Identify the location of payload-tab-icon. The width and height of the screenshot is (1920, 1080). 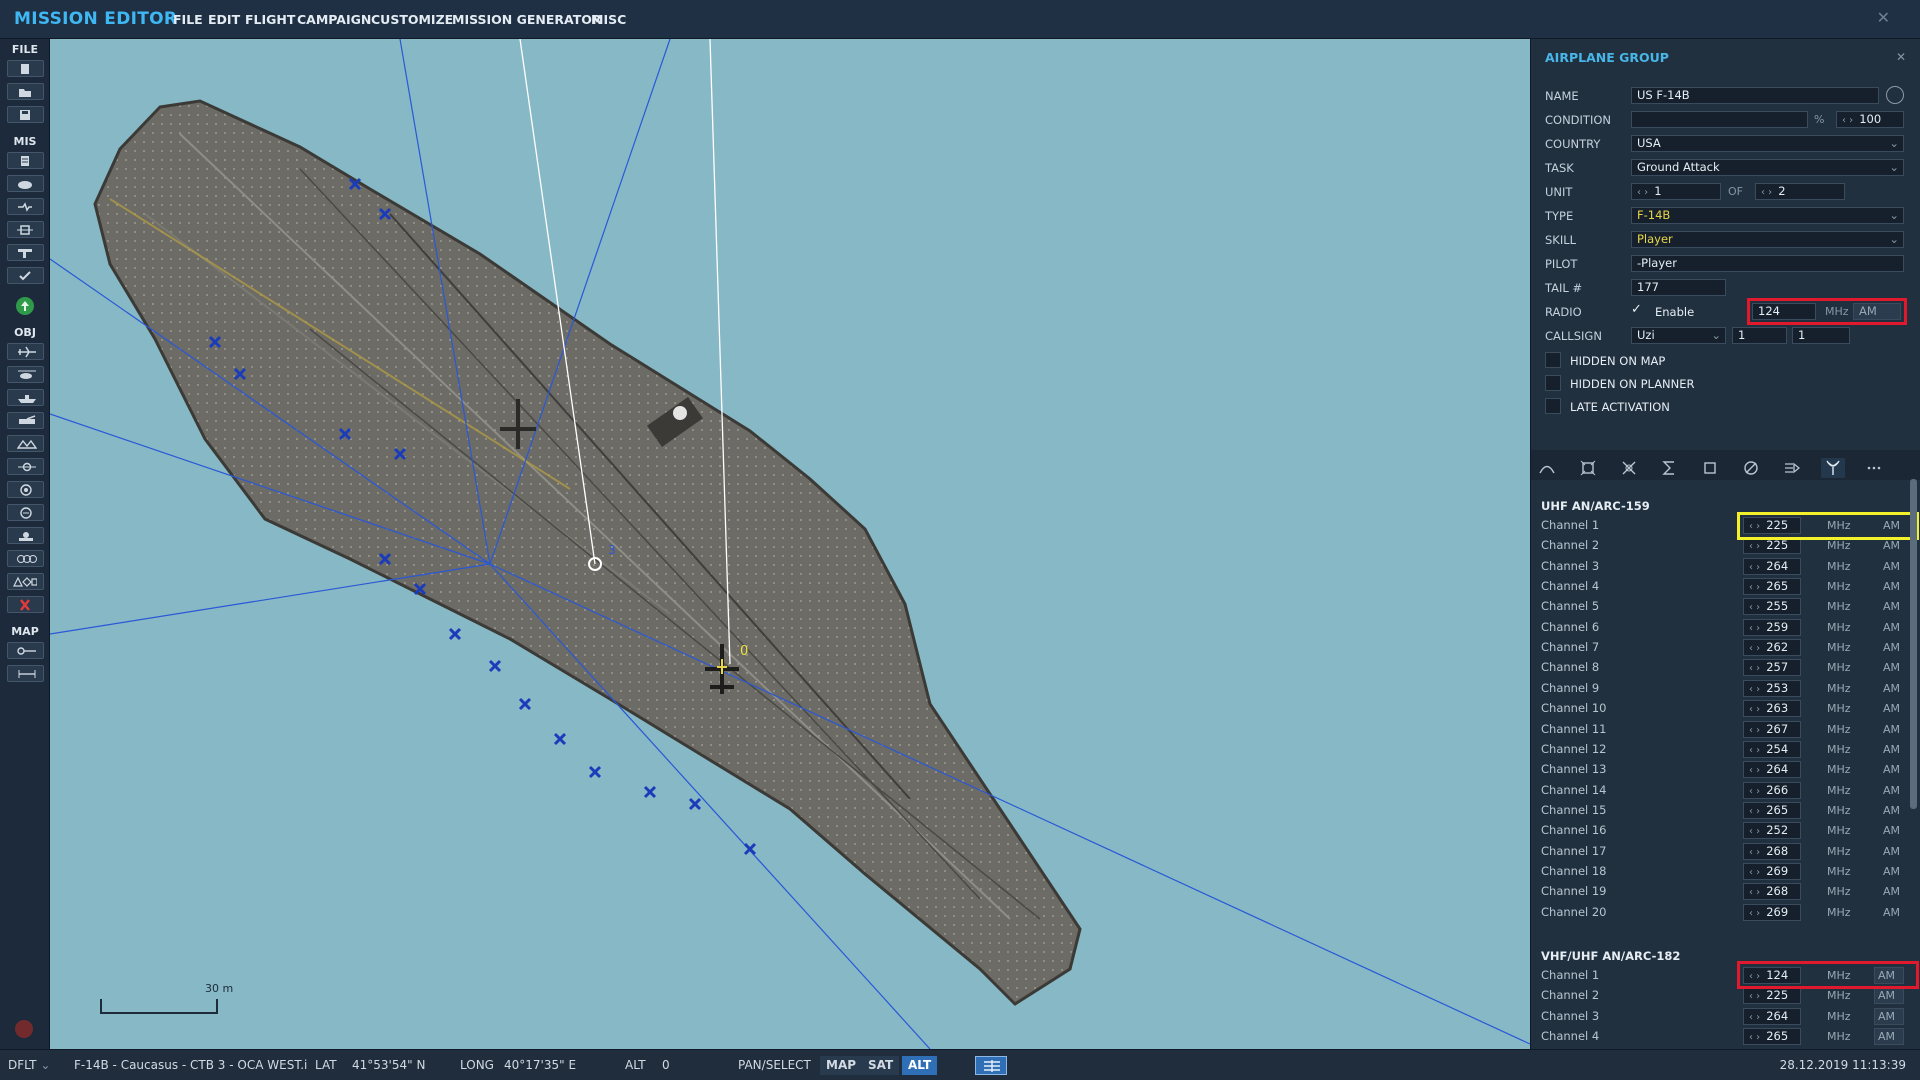
(1588, 468).